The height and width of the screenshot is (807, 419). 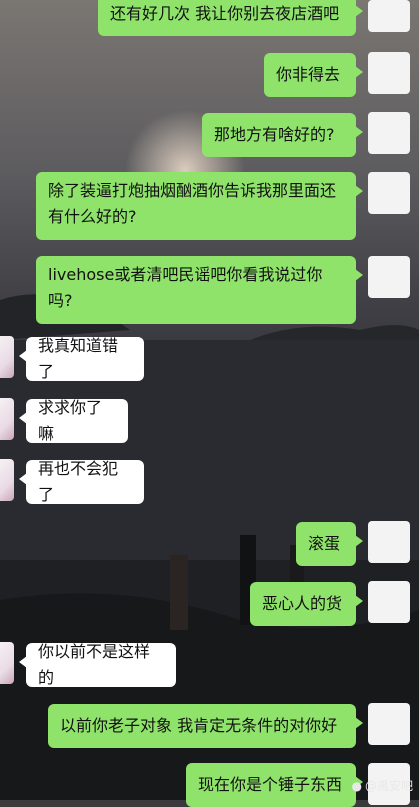 I want to click on received-message-bubble: 求求你了嘛, so click(x=73, y=420).